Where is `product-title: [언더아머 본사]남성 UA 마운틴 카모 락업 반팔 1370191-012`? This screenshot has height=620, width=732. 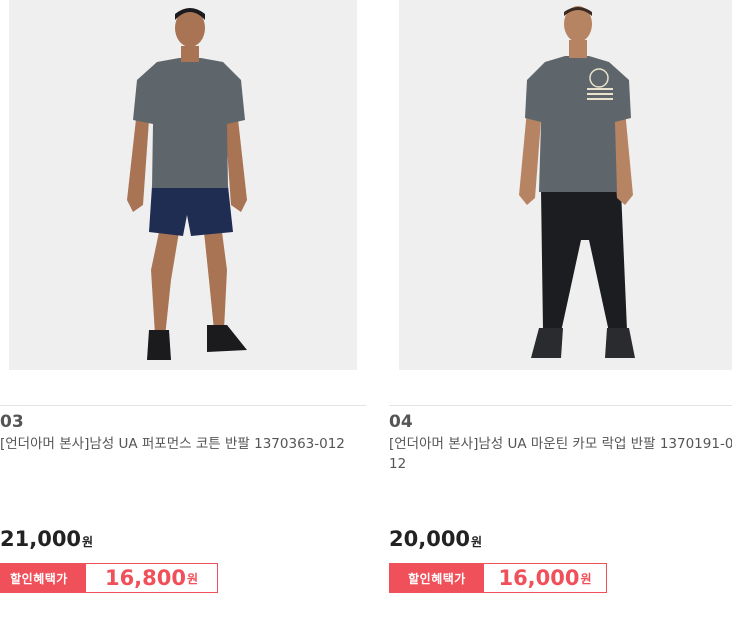
product-title: [언더아머 본사]남성 UA 마운틴 카모 락업 반팔 1370191-012 is located at coordinates (560, 454).